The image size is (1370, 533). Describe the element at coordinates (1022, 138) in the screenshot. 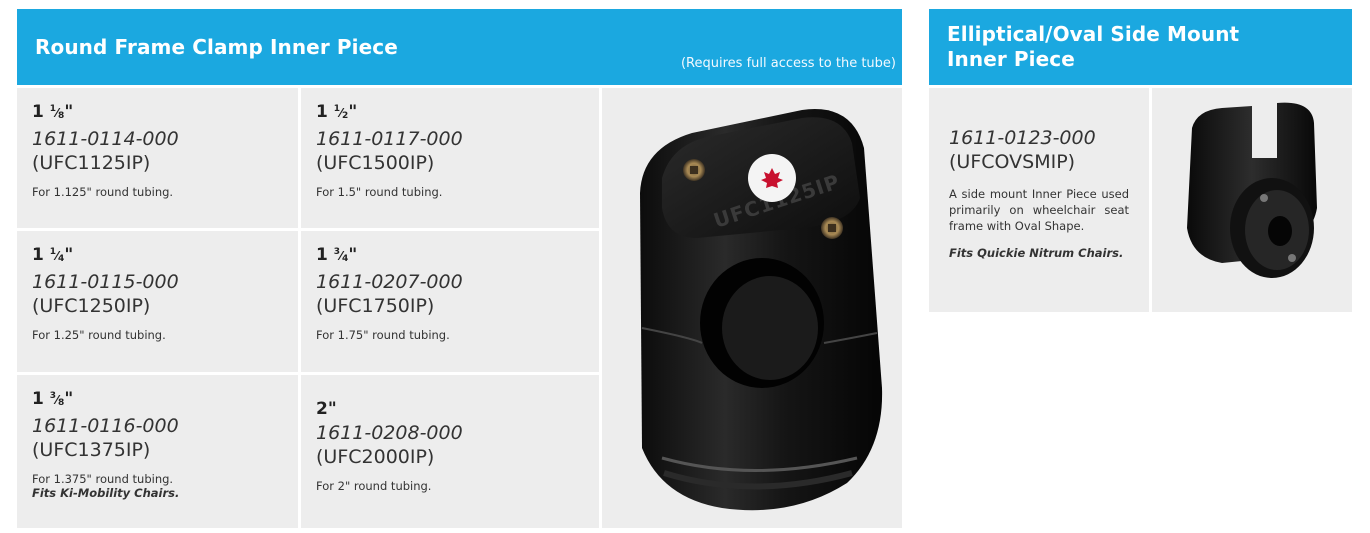

I see `part-number: 1611-0123-000` at that location.